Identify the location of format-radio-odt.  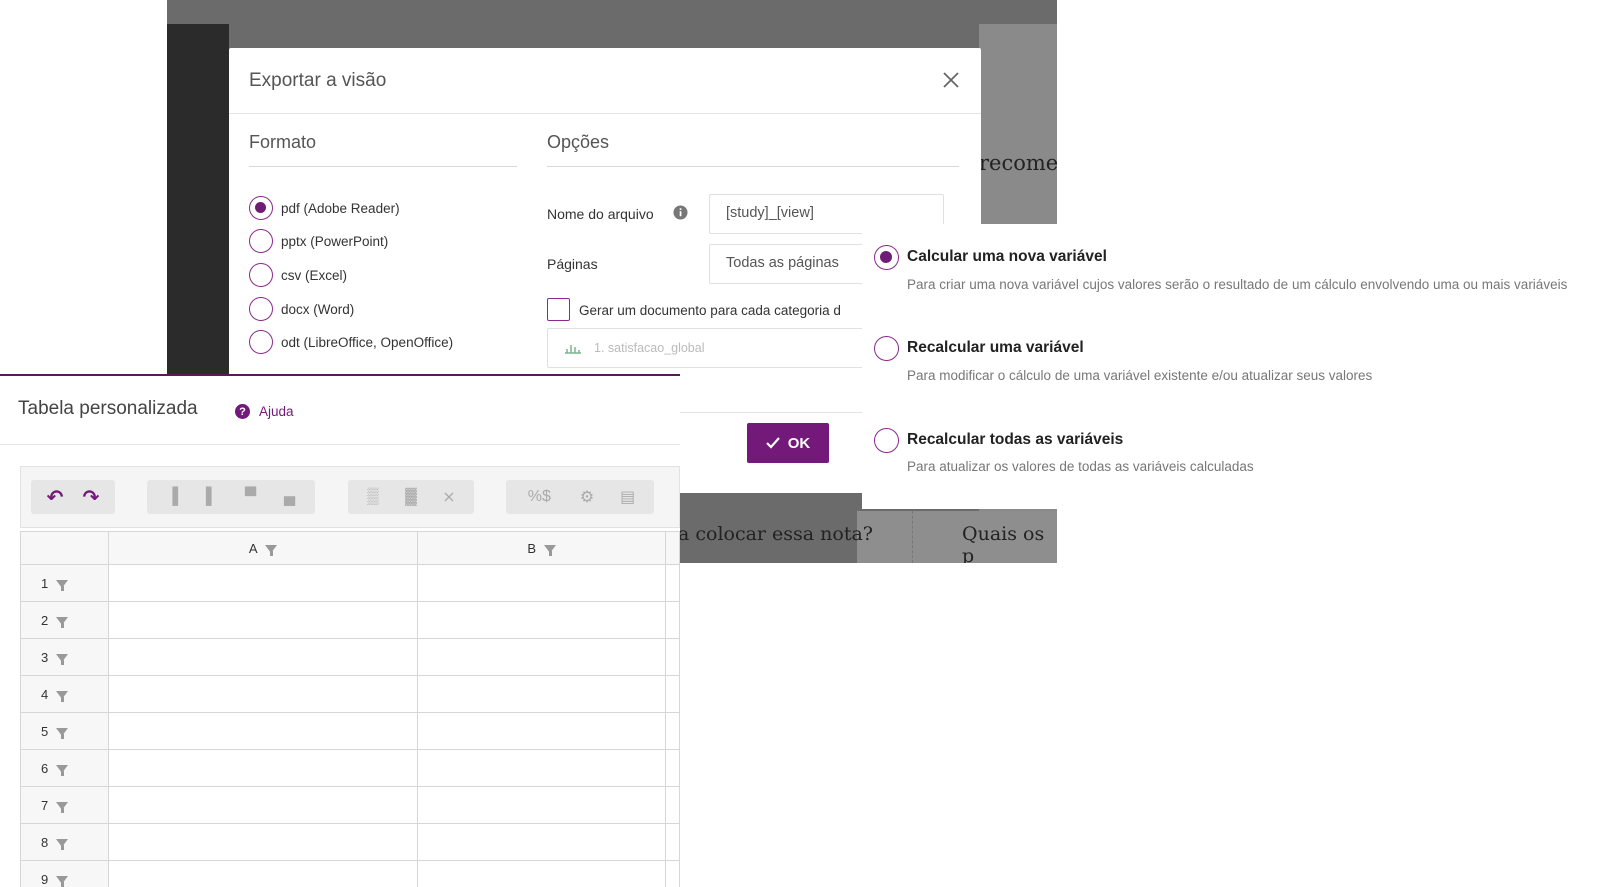
(261, 342).